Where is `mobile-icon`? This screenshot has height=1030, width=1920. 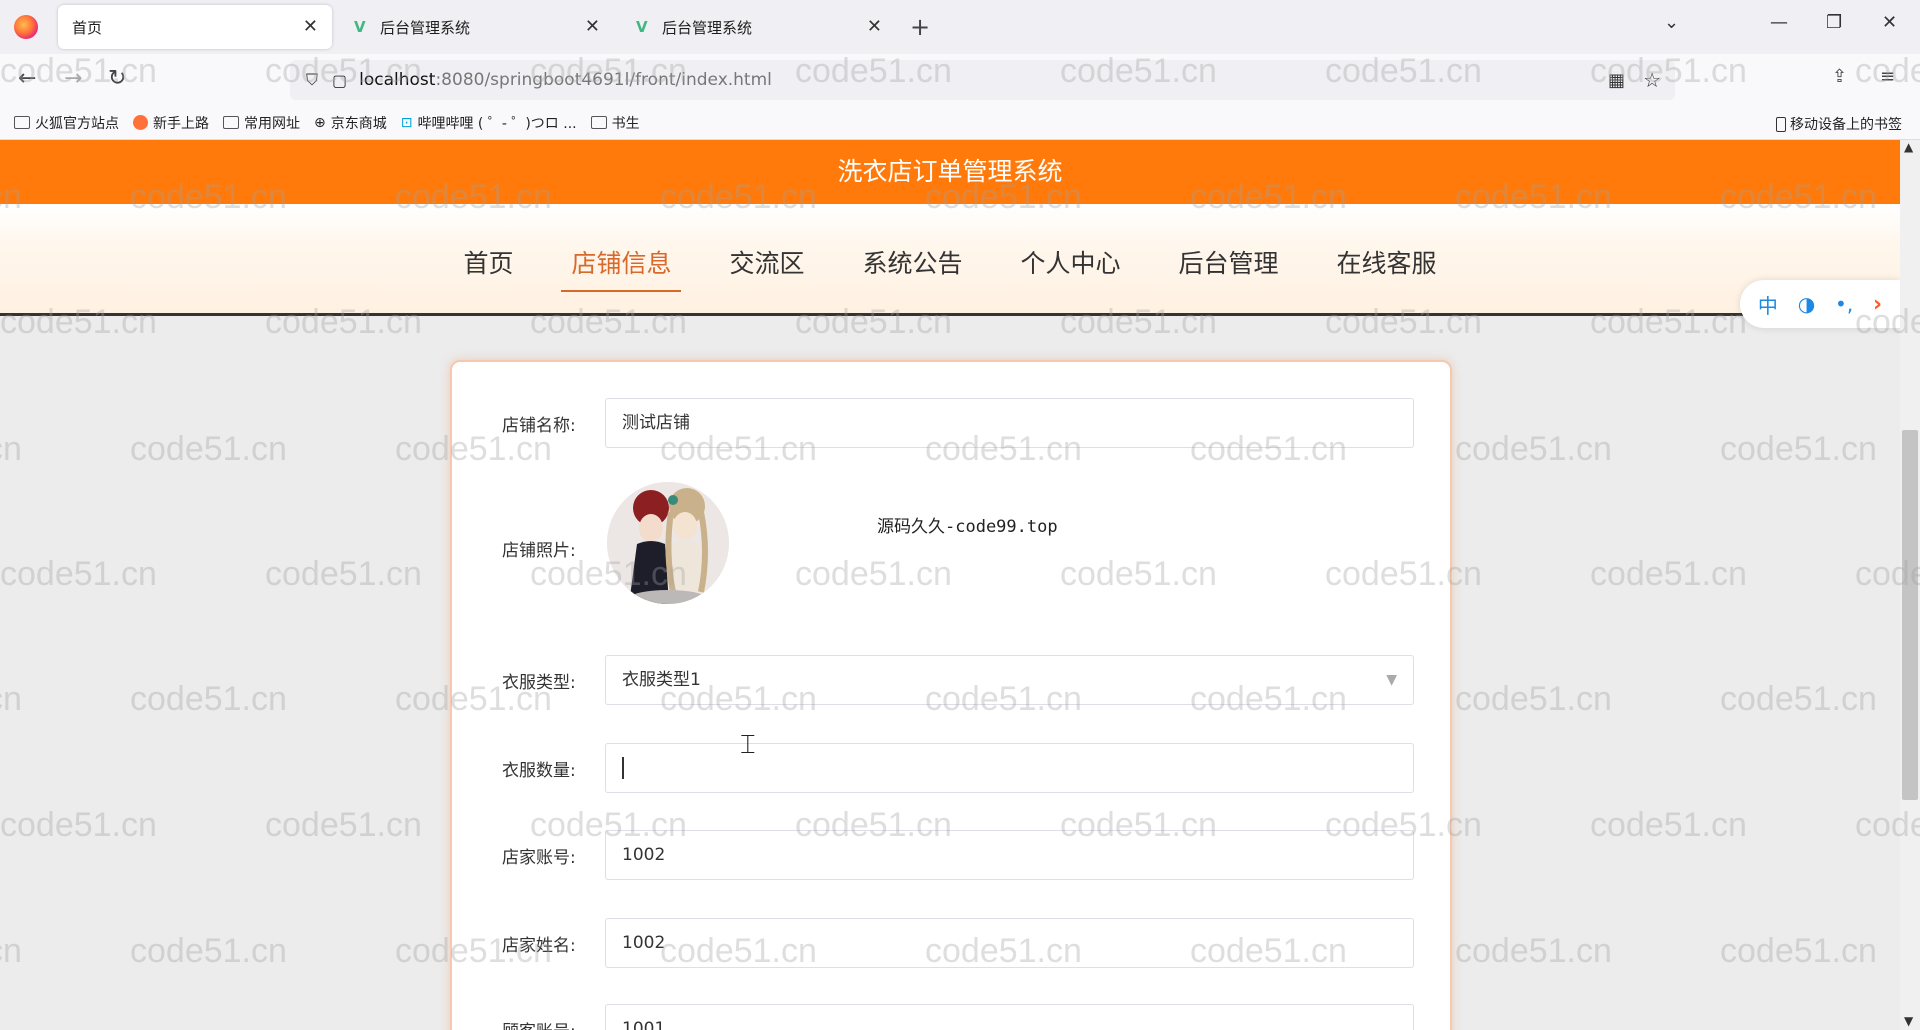 mobile-icon is located at coordinates (1781, 124).